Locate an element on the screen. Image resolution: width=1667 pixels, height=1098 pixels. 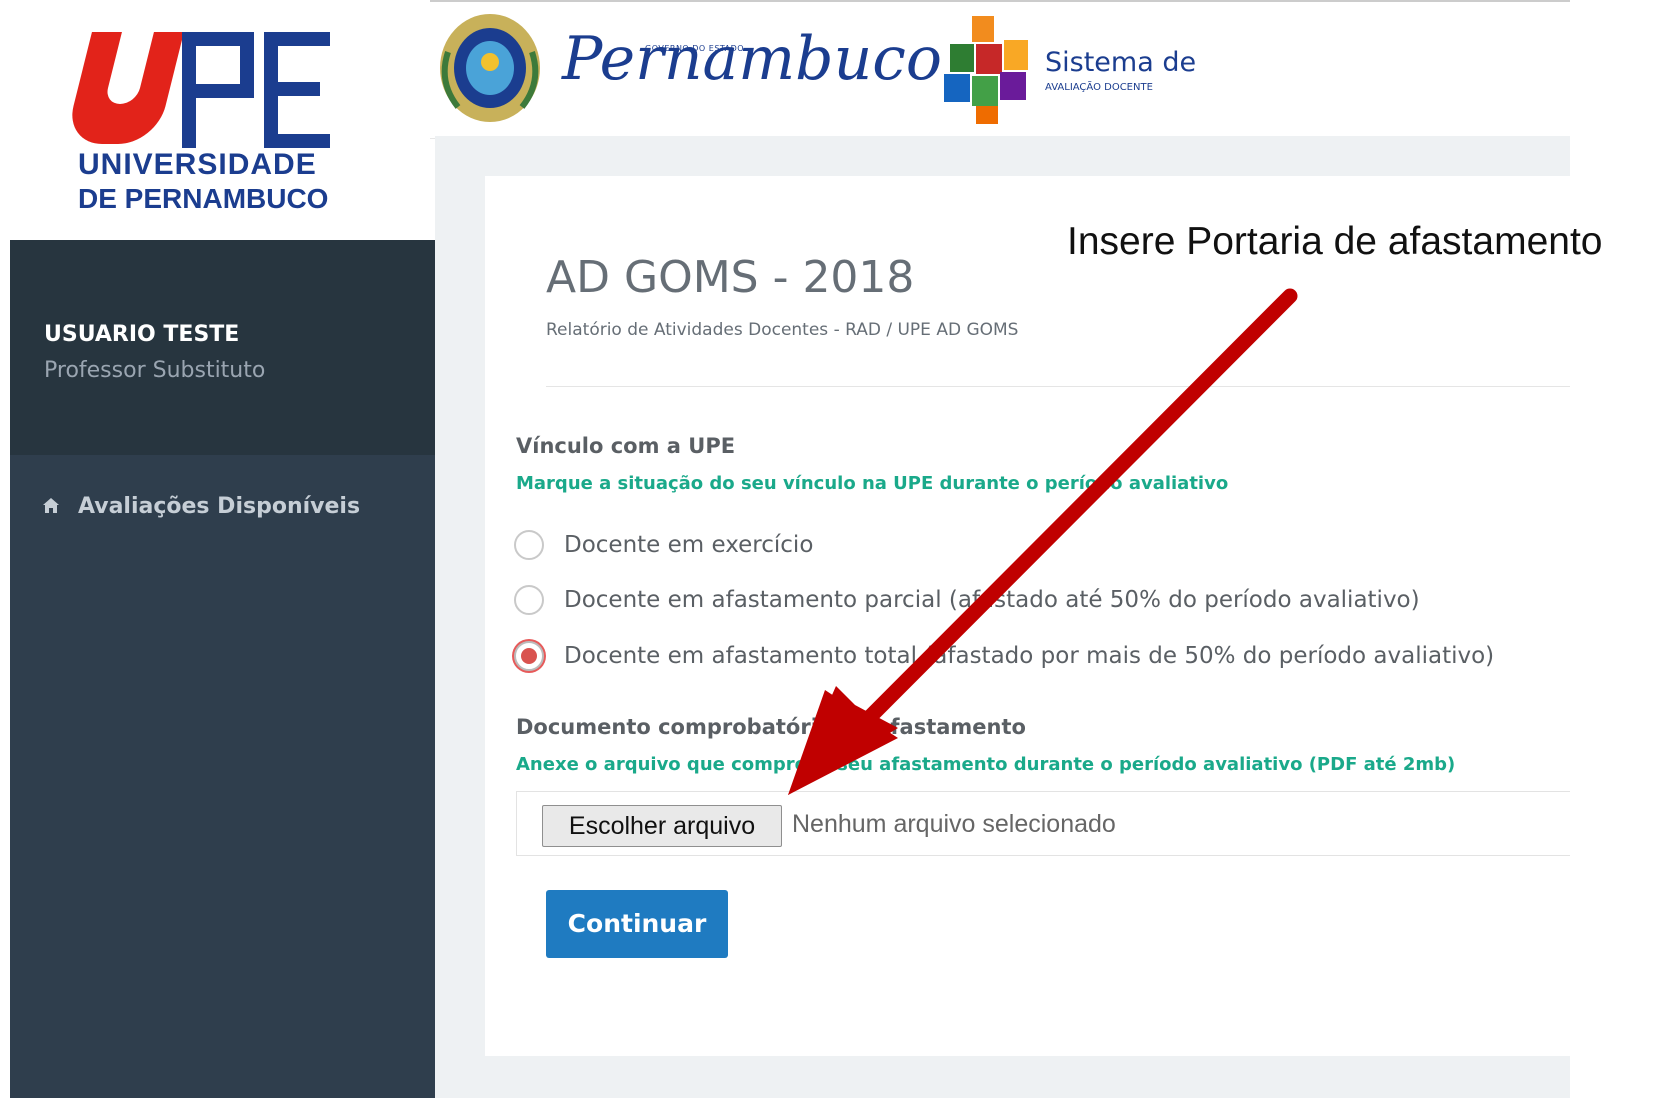
home-icon is located at coordinates (51, 505).